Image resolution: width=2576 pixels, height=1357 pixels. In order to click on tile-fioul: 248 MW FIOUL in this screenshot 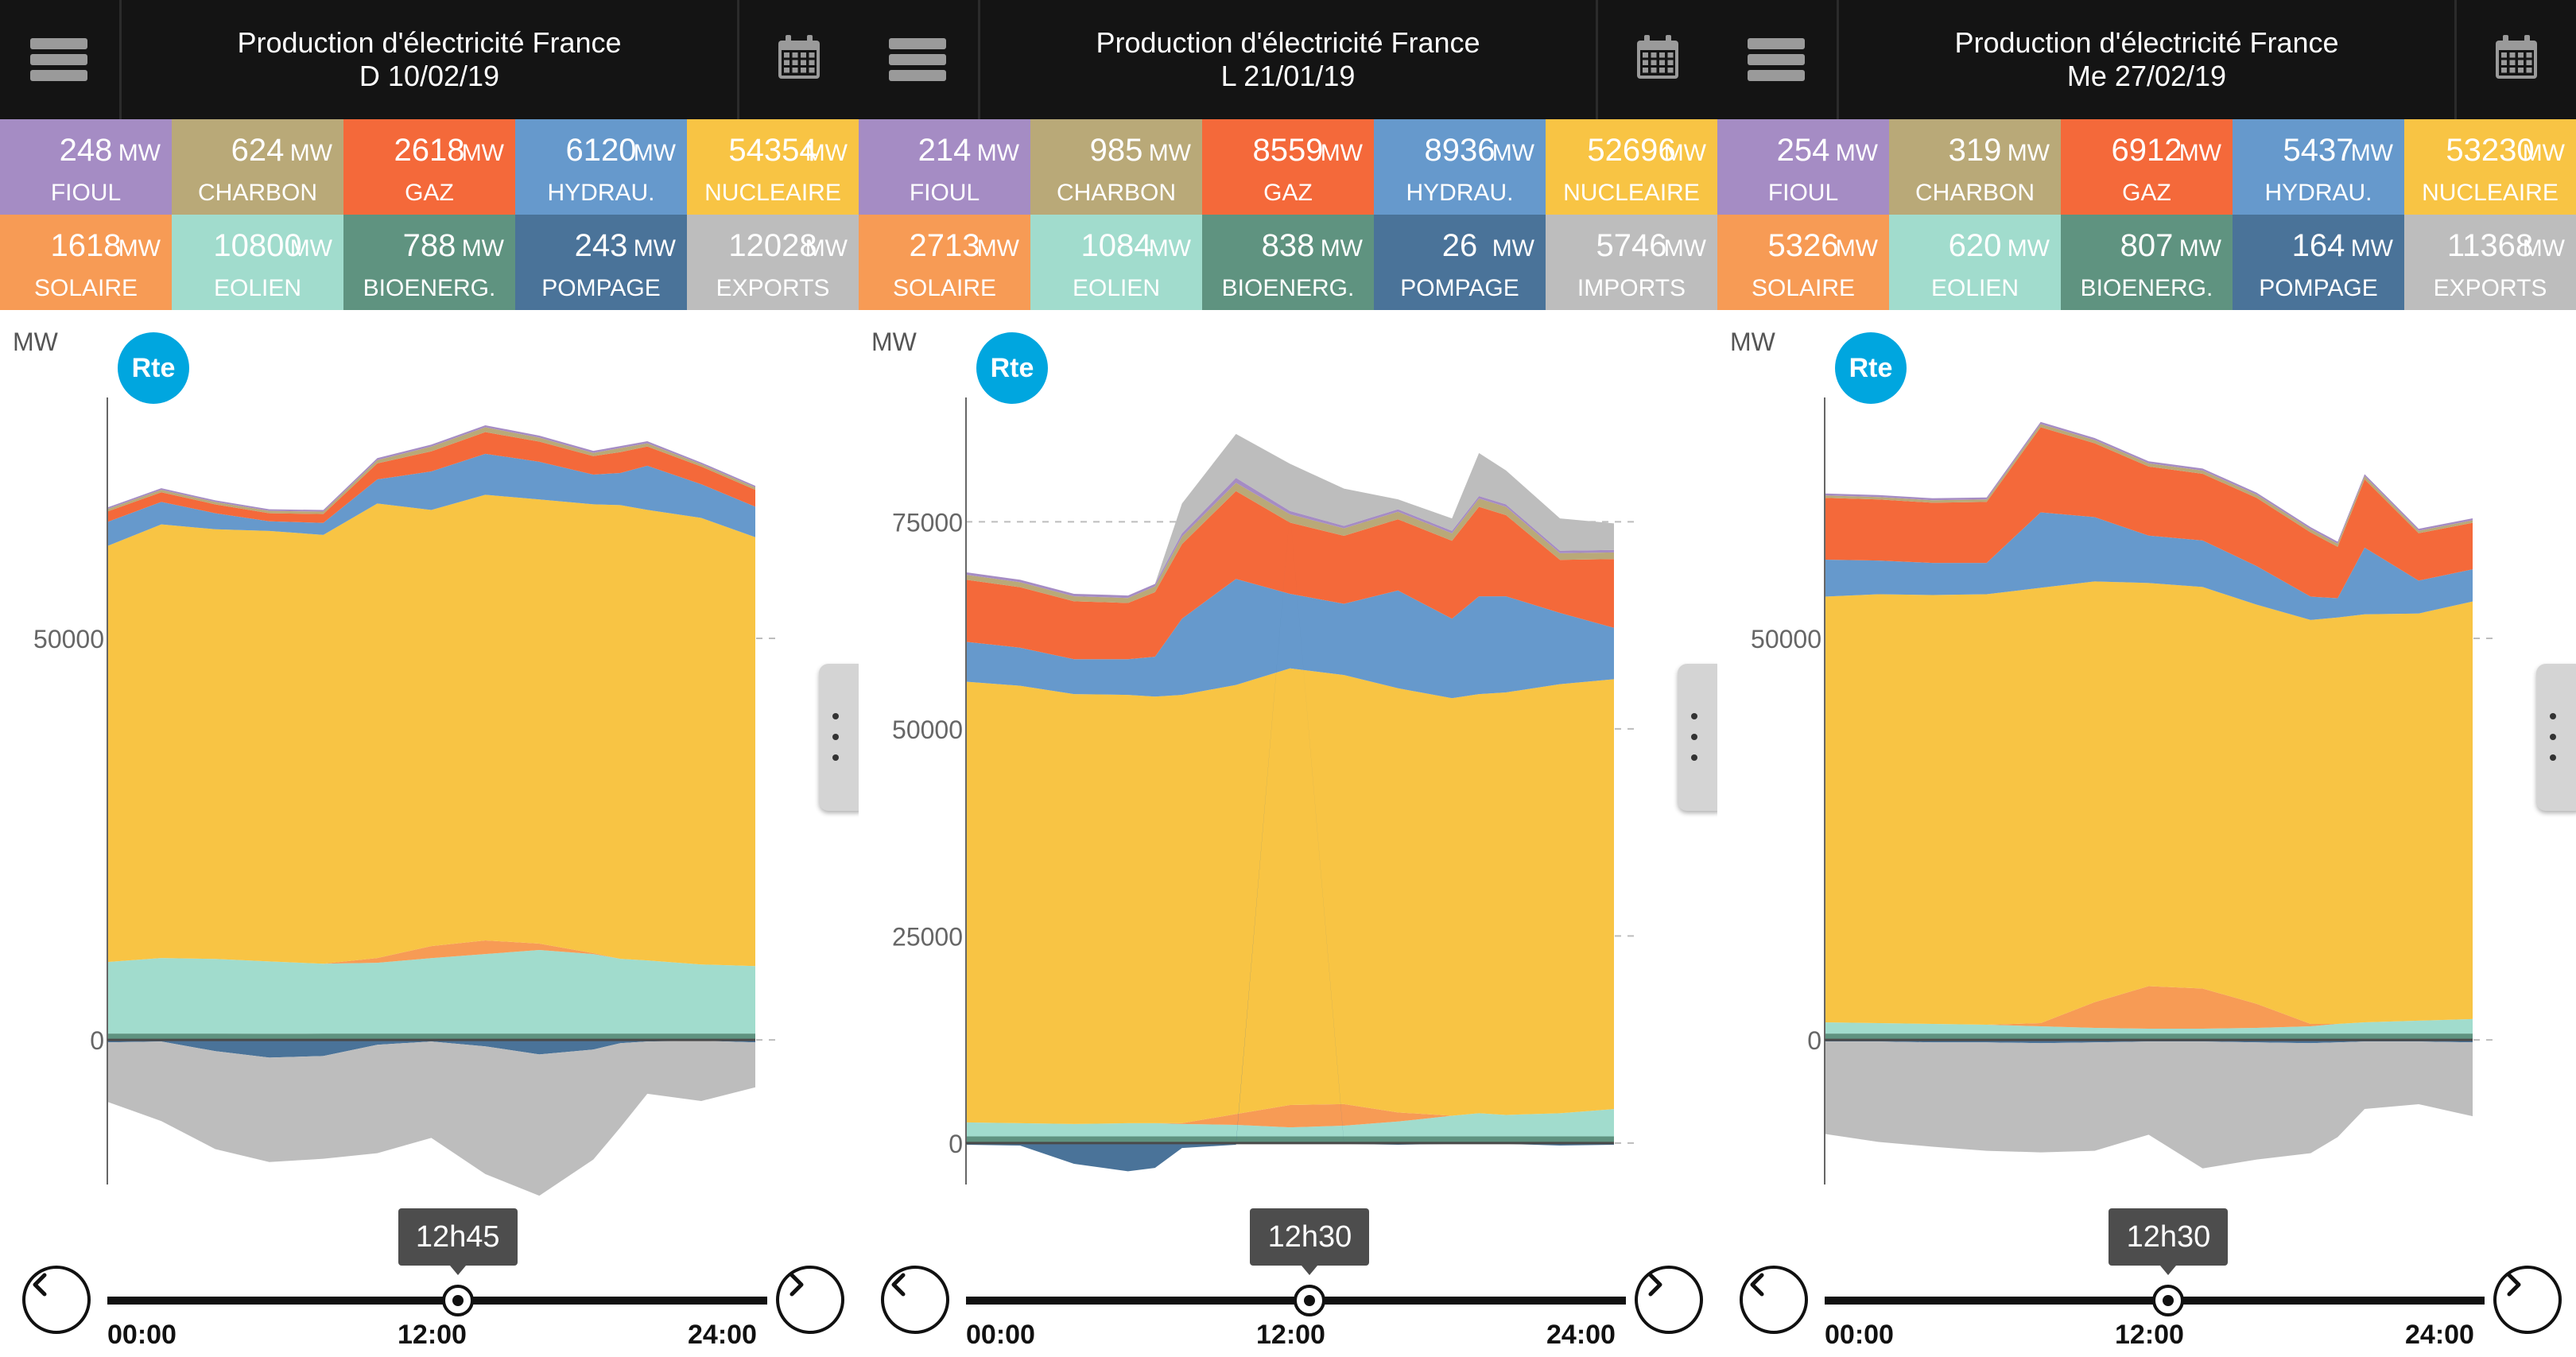, I will do `click(86, 167)`.